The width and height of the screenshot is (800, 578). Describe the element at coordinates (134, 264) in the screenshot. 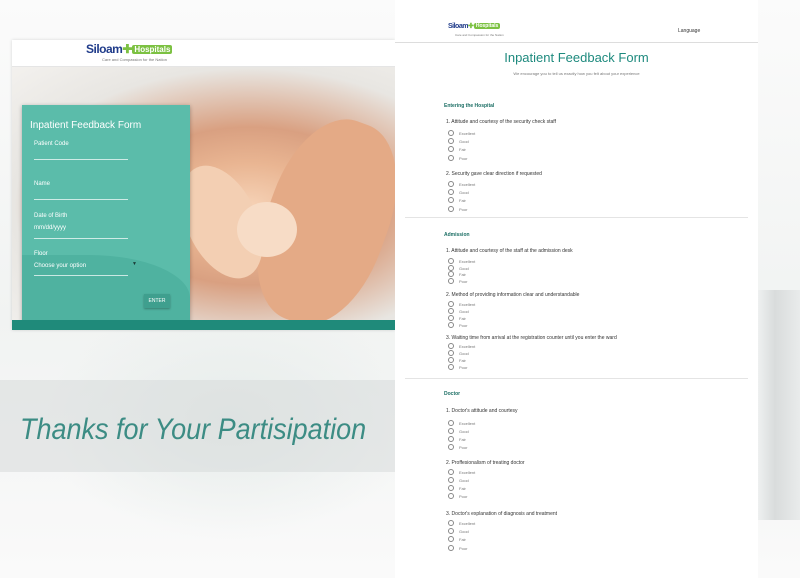

I see `dropdown-arrow-icon: ▼` at that location.